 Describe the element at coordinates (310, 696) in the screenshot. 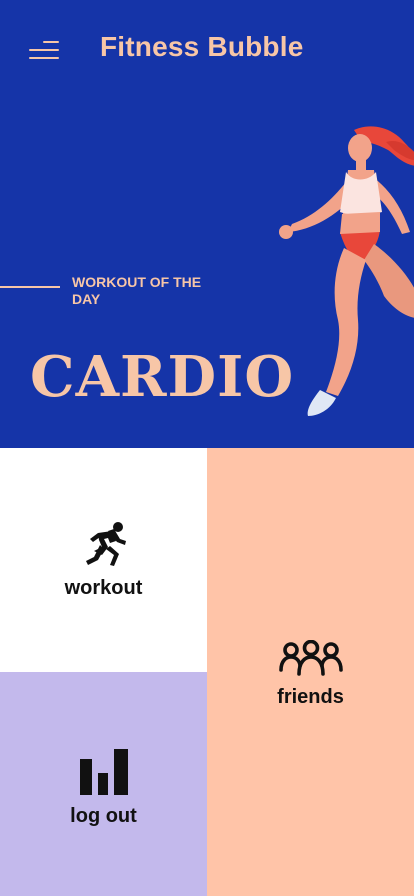

I see `friends-label: friends` at that location.